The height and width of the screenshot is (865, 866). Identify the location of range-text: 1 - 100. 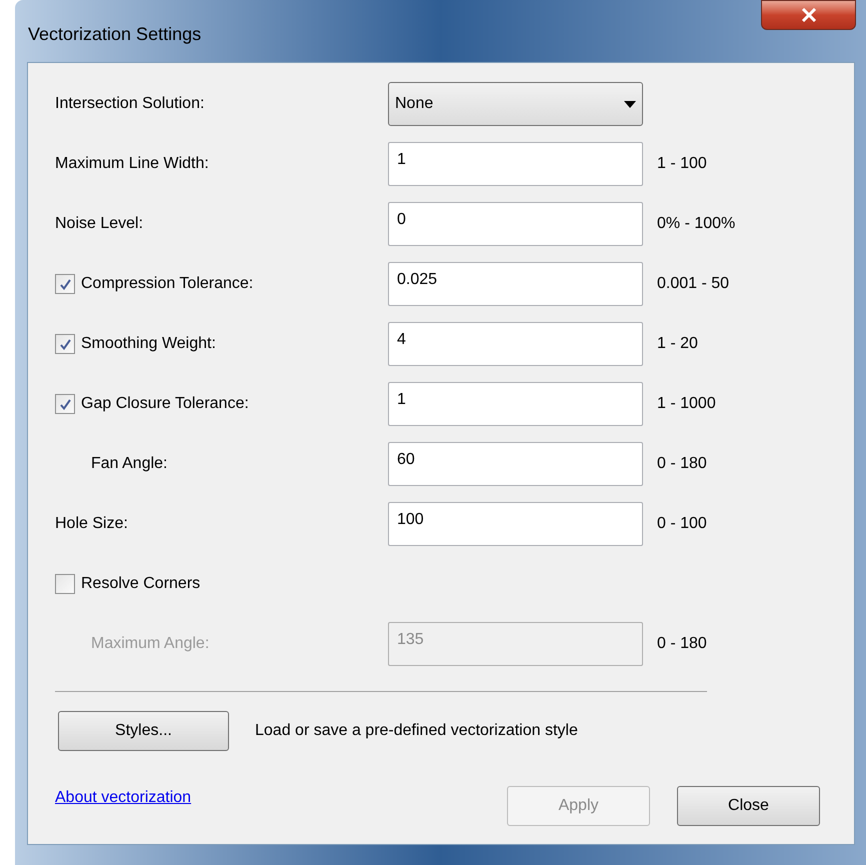
(682, 164).